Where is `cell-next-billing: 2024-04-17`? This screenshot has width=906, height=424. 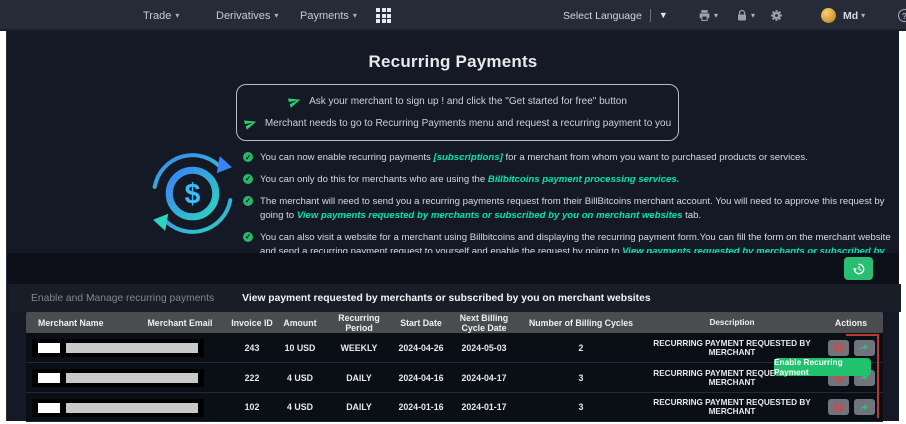
cell-next-billing: 2024-04-17 is located at coordinates (484, 377).